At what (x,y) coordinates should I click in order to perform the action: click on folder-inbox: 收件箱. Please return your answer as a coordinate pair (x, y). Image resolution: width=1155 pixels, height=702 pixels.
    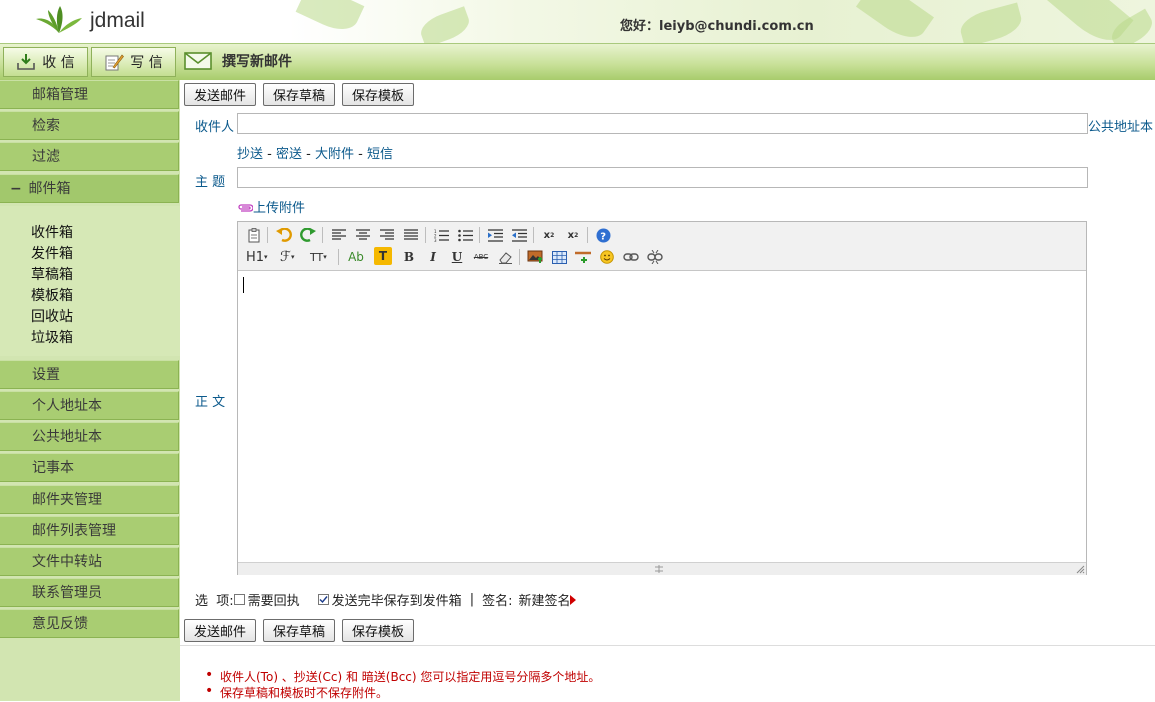
    Looking at the image, I should click on (52, 232).